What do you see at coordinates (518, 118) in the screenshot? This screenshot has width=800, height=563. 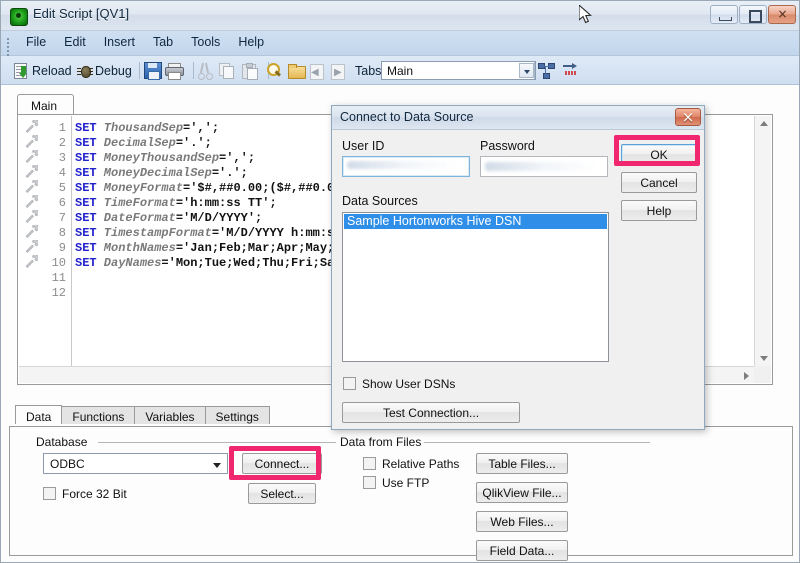 I see `dialog-title-bar: Connect to Data Source` at bounding box center [518, 118].